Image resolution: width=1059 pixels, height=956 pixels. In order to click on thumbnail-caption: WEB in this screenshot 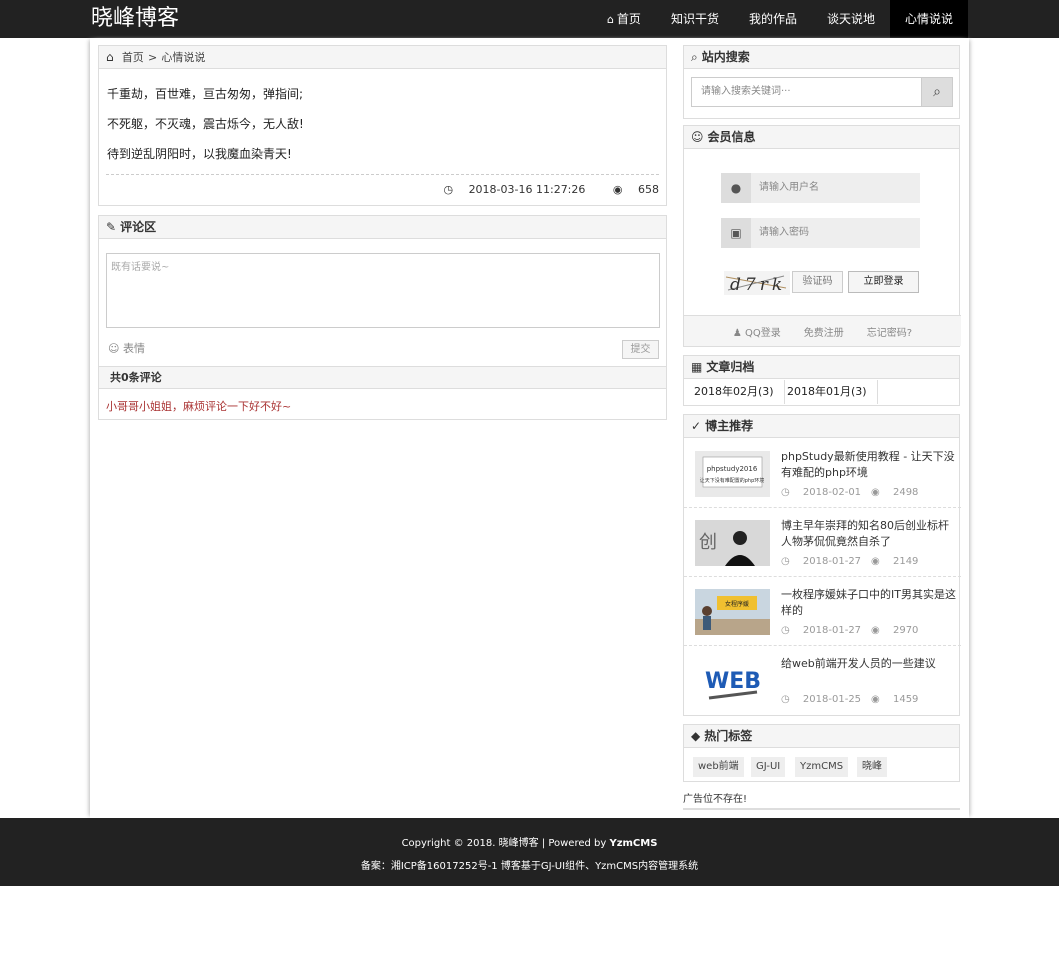, I will do `click(733, 681)`.